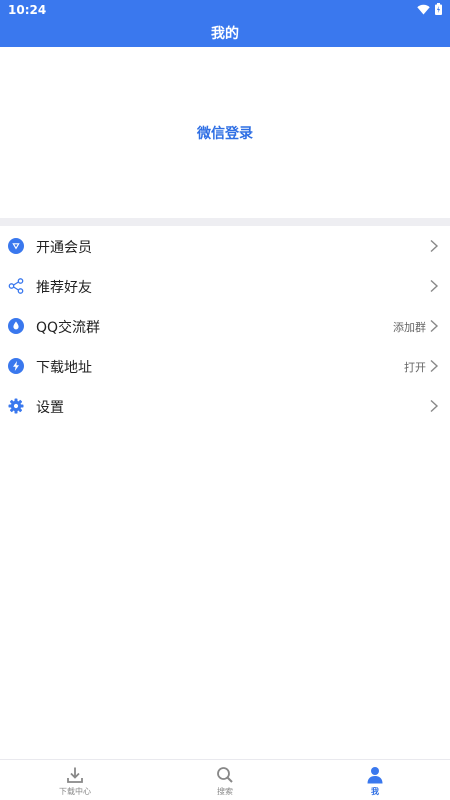  I want to click on status-time: 10:24, so click(27, 10).